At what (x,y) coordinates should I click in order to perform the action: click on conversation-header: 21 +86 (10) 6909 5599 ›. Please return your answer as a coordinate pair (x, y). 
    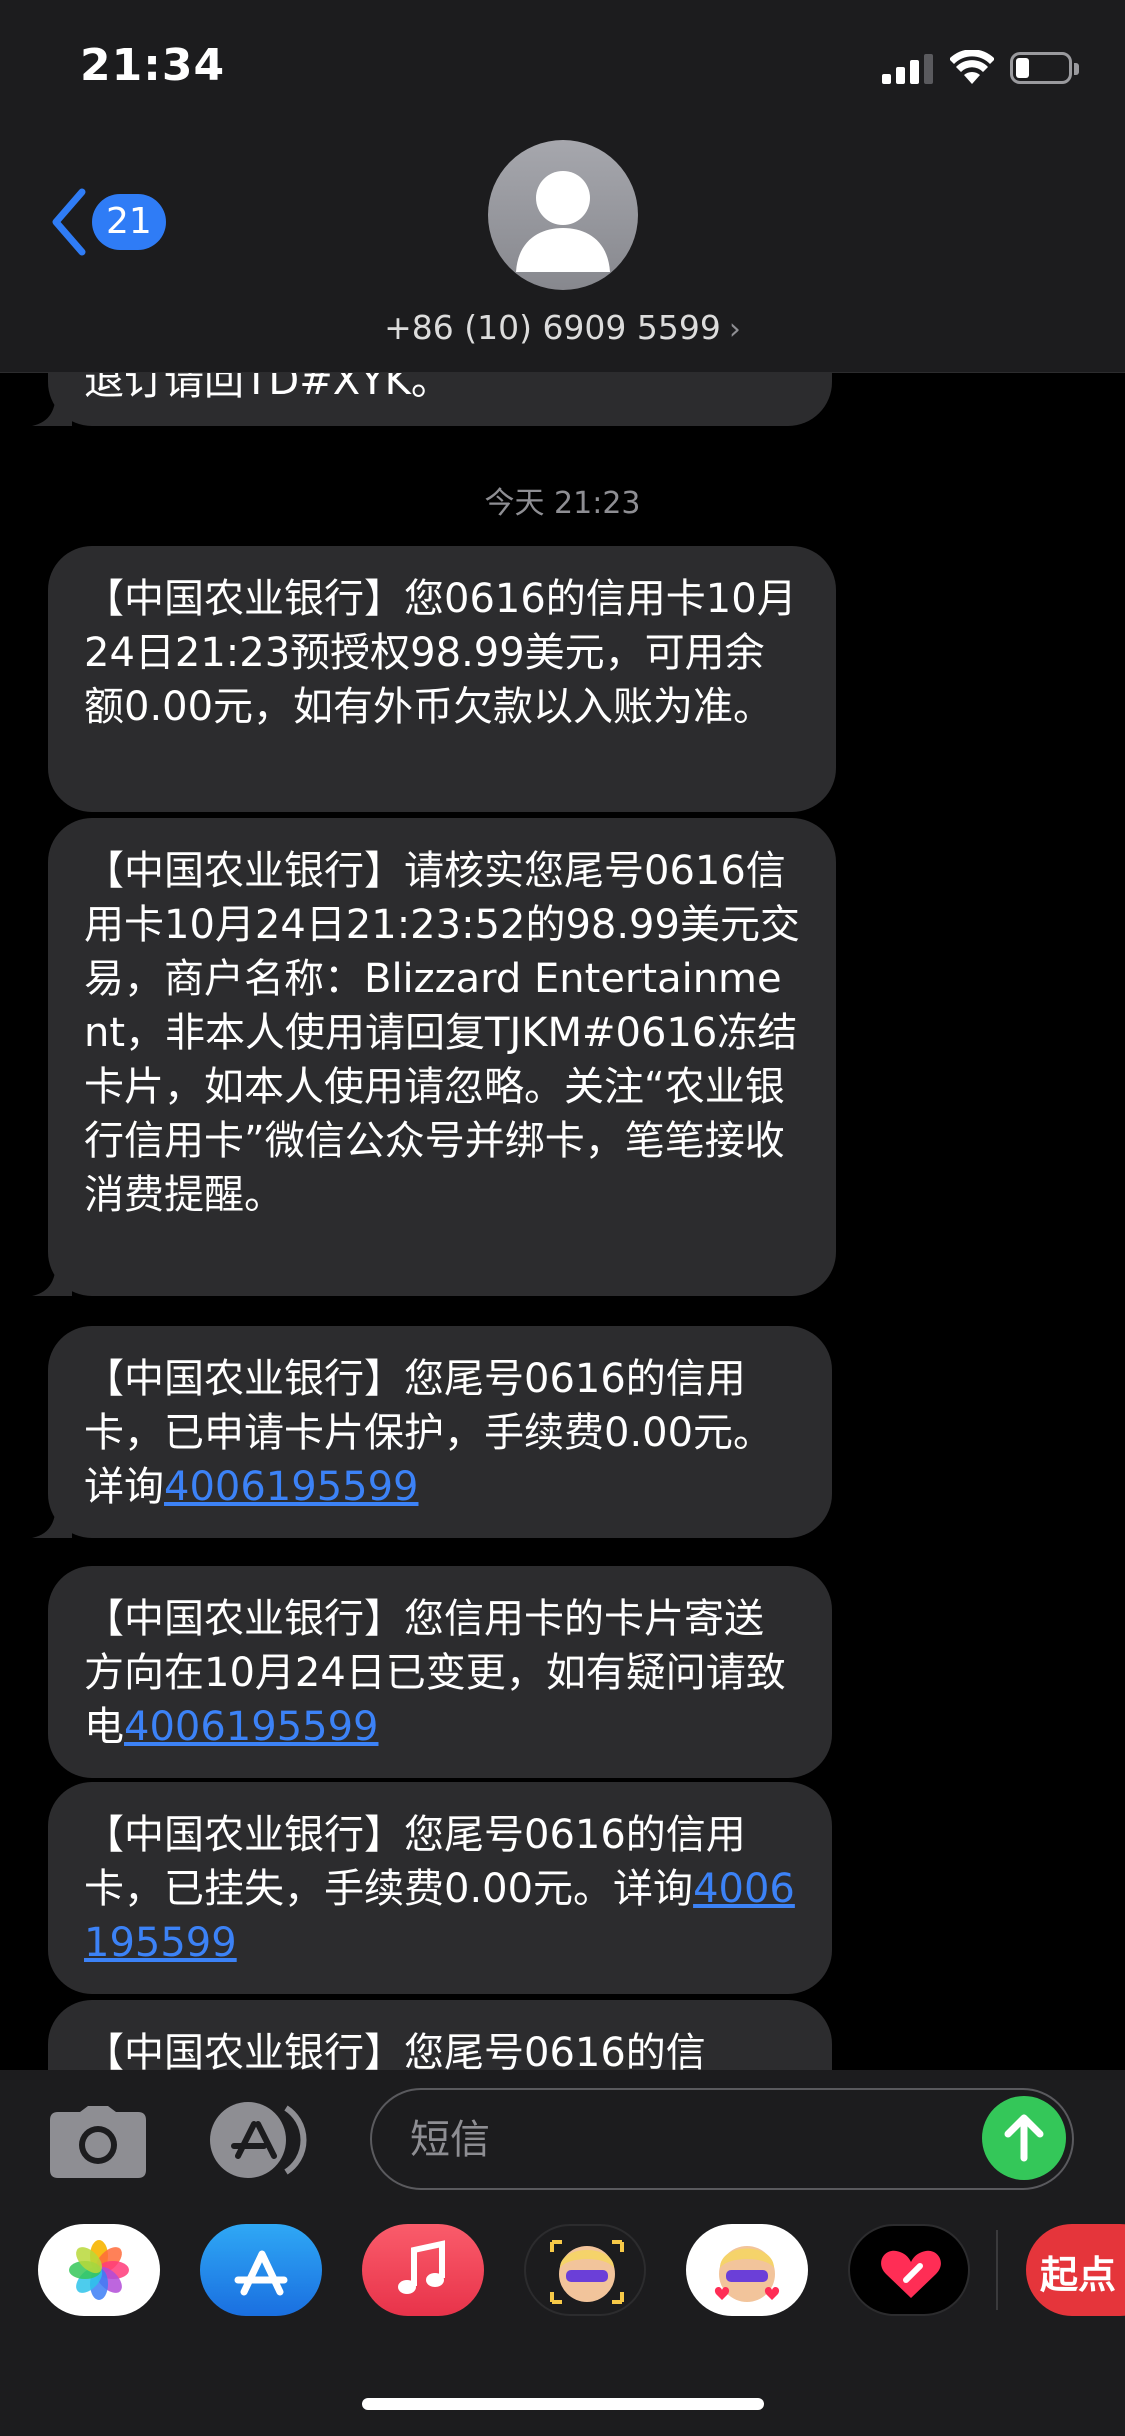
    Looking at the image, I should click on (562, 251).